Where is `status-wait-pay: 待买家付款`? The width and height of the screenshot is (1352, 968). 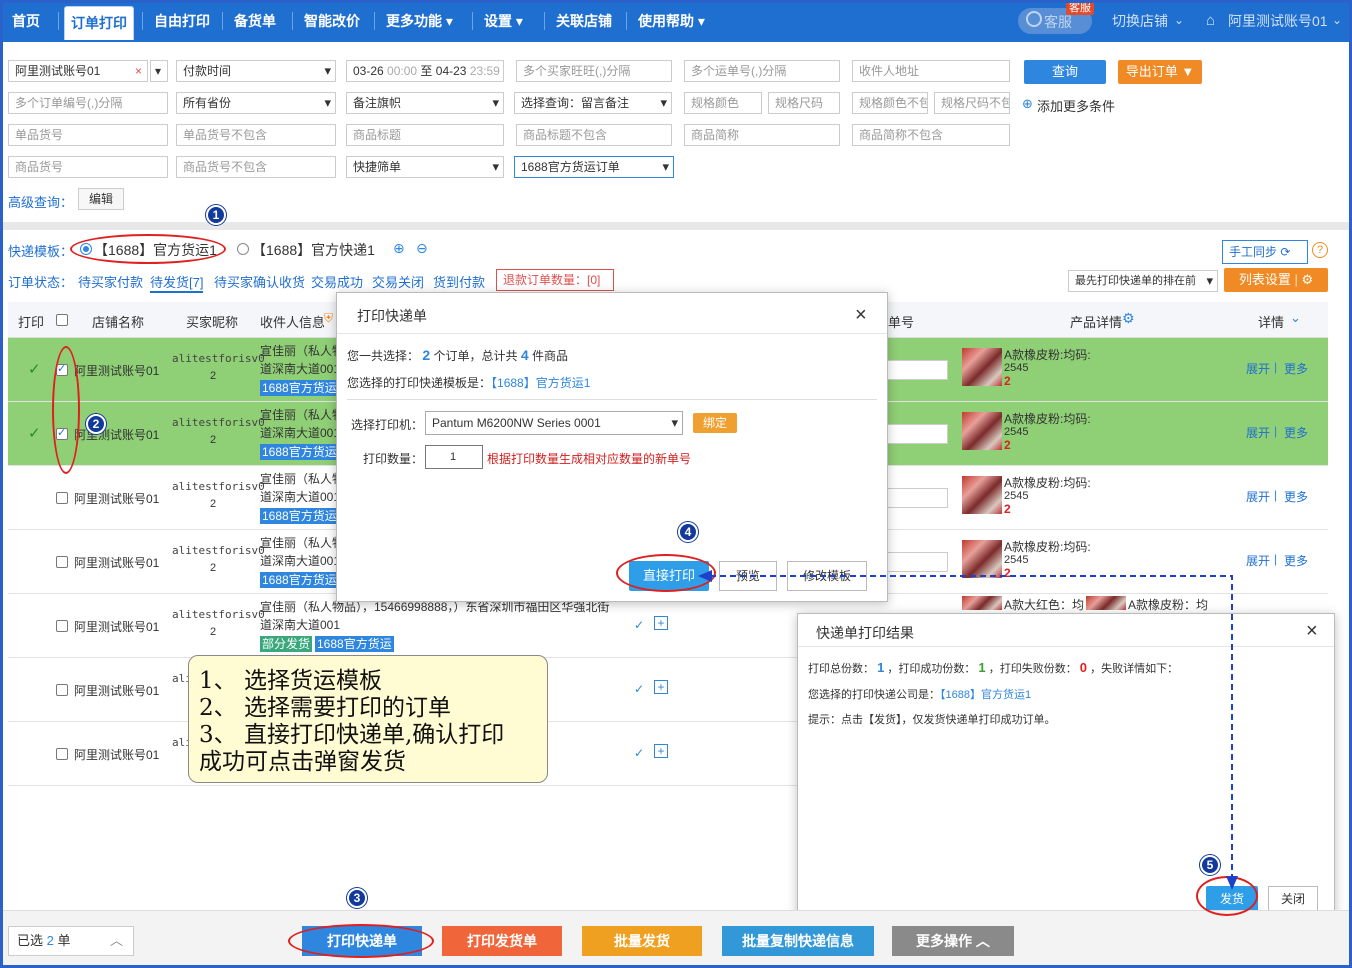
status-wait-pay: 待买家付款 is located at coordinates (110, 281).